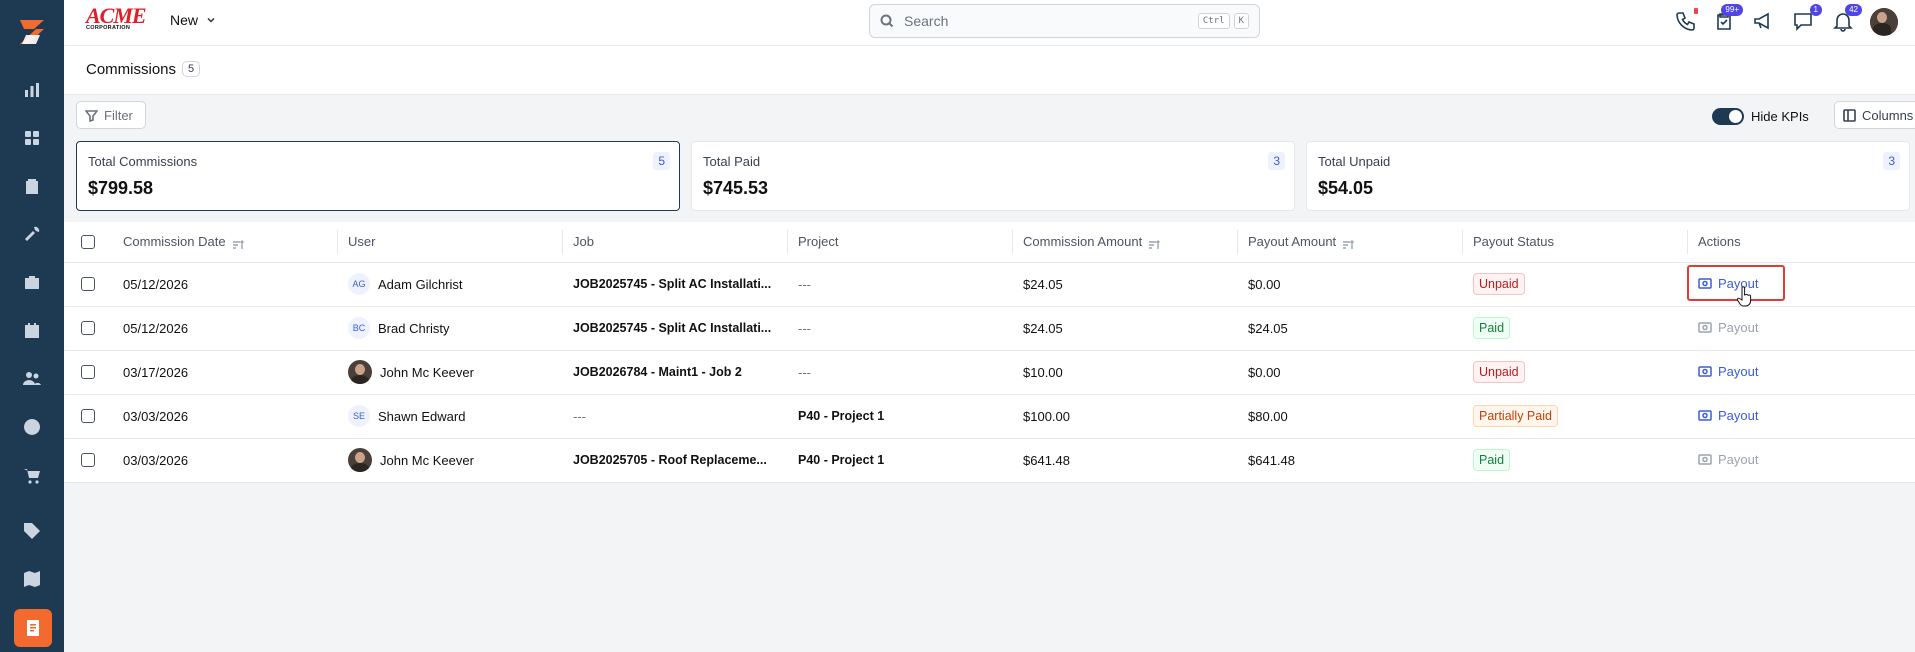 This screenshot has height=652, width=1915. Describe the element at coordinates (88, 241) in the screenshot. I see `select-all-checkbox` at that location.